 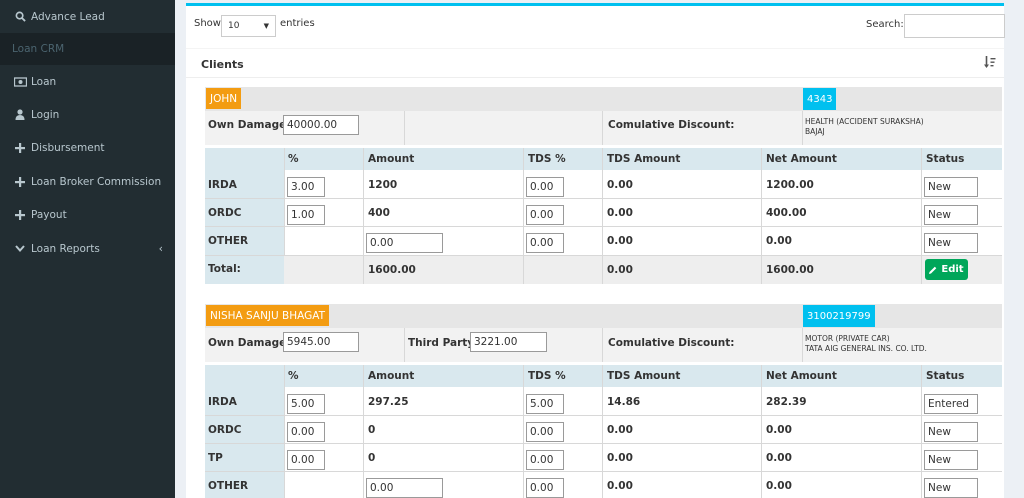 I want to click on policy-type: MOTOR (PRIVATE CAR), so click(x=847, y=338).